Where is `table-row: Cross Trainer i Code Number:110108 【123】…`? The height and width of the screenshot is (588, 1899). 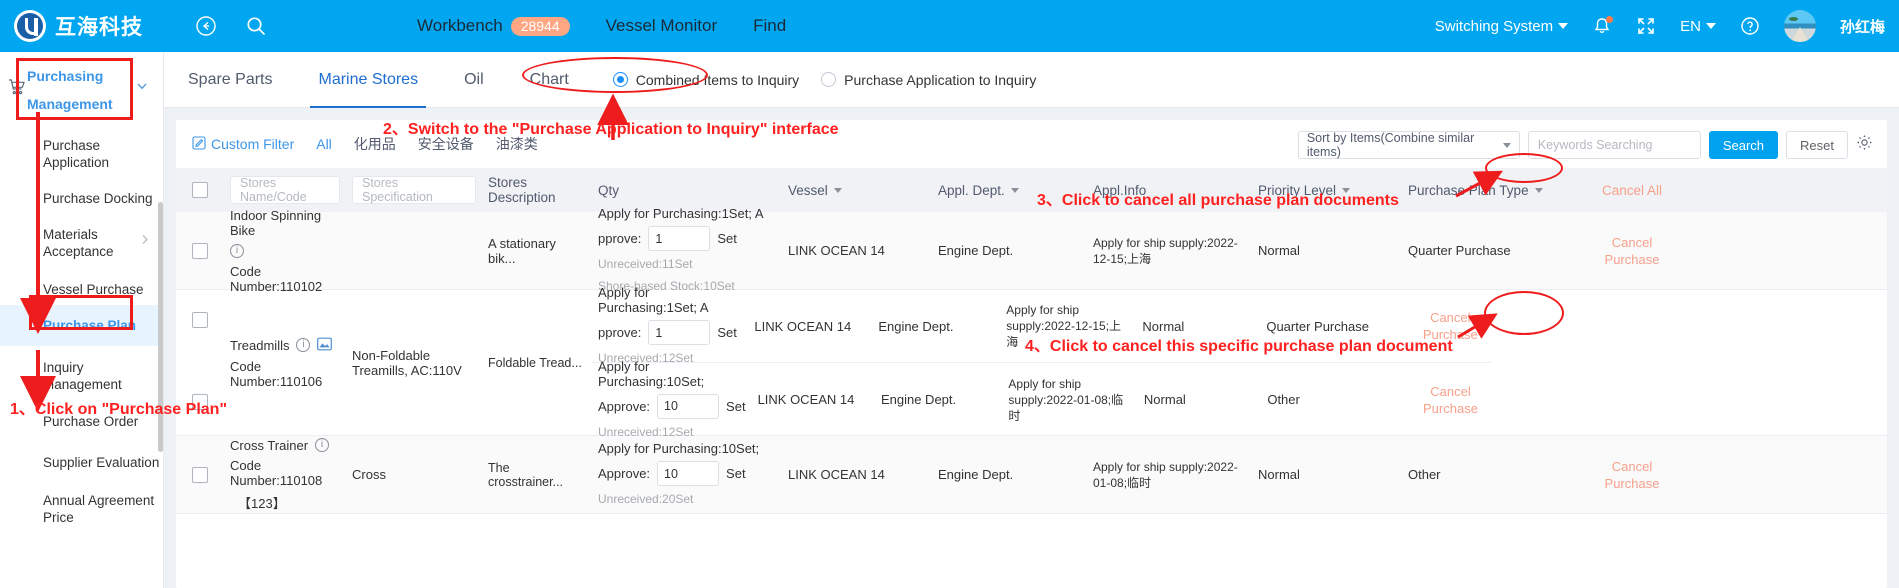
table-row: Cross Trainer i Code Number:110108 【123】… is located at coordinates (1031, 475).